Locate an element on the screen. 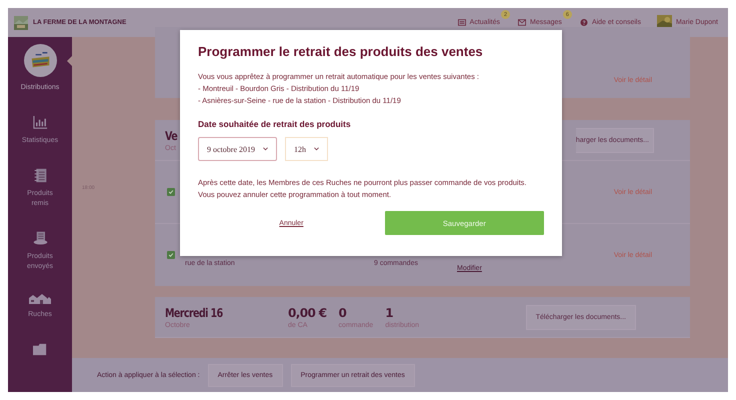 Image resolution: width=736 pixels, height=400 pixels. bar-chart-icon is located at coordinates (40, 122).